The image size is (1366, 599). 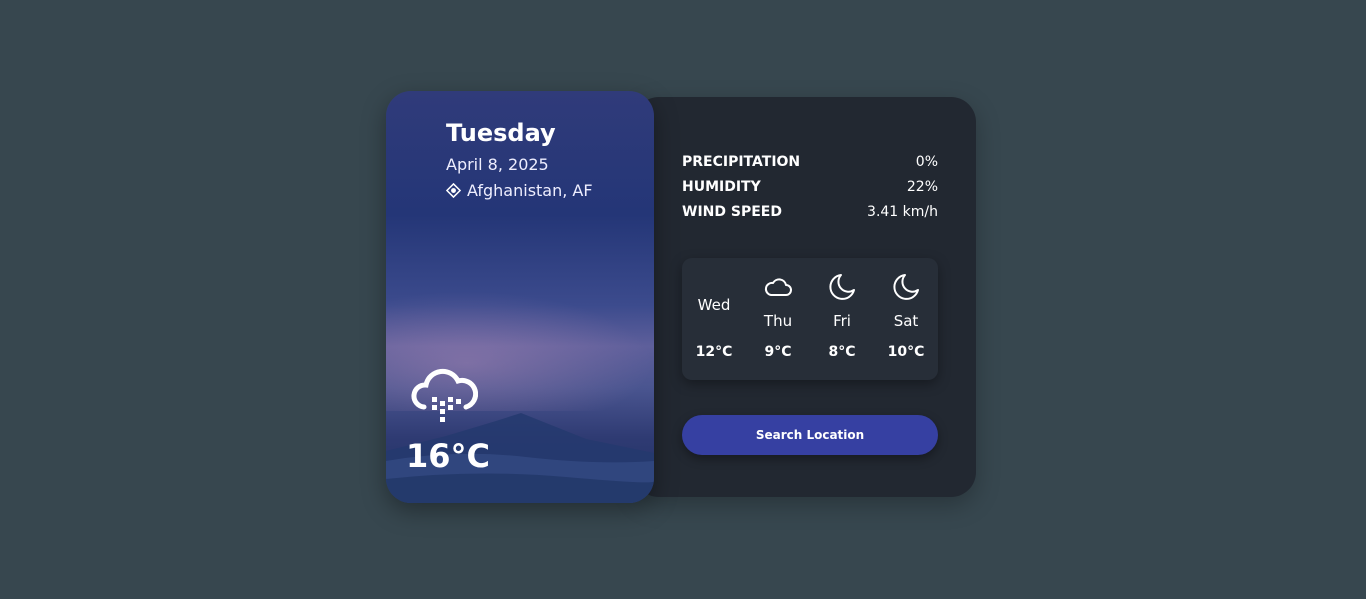 I want to click on stat-label: WIND SPEED, so click(x=732, y=211).